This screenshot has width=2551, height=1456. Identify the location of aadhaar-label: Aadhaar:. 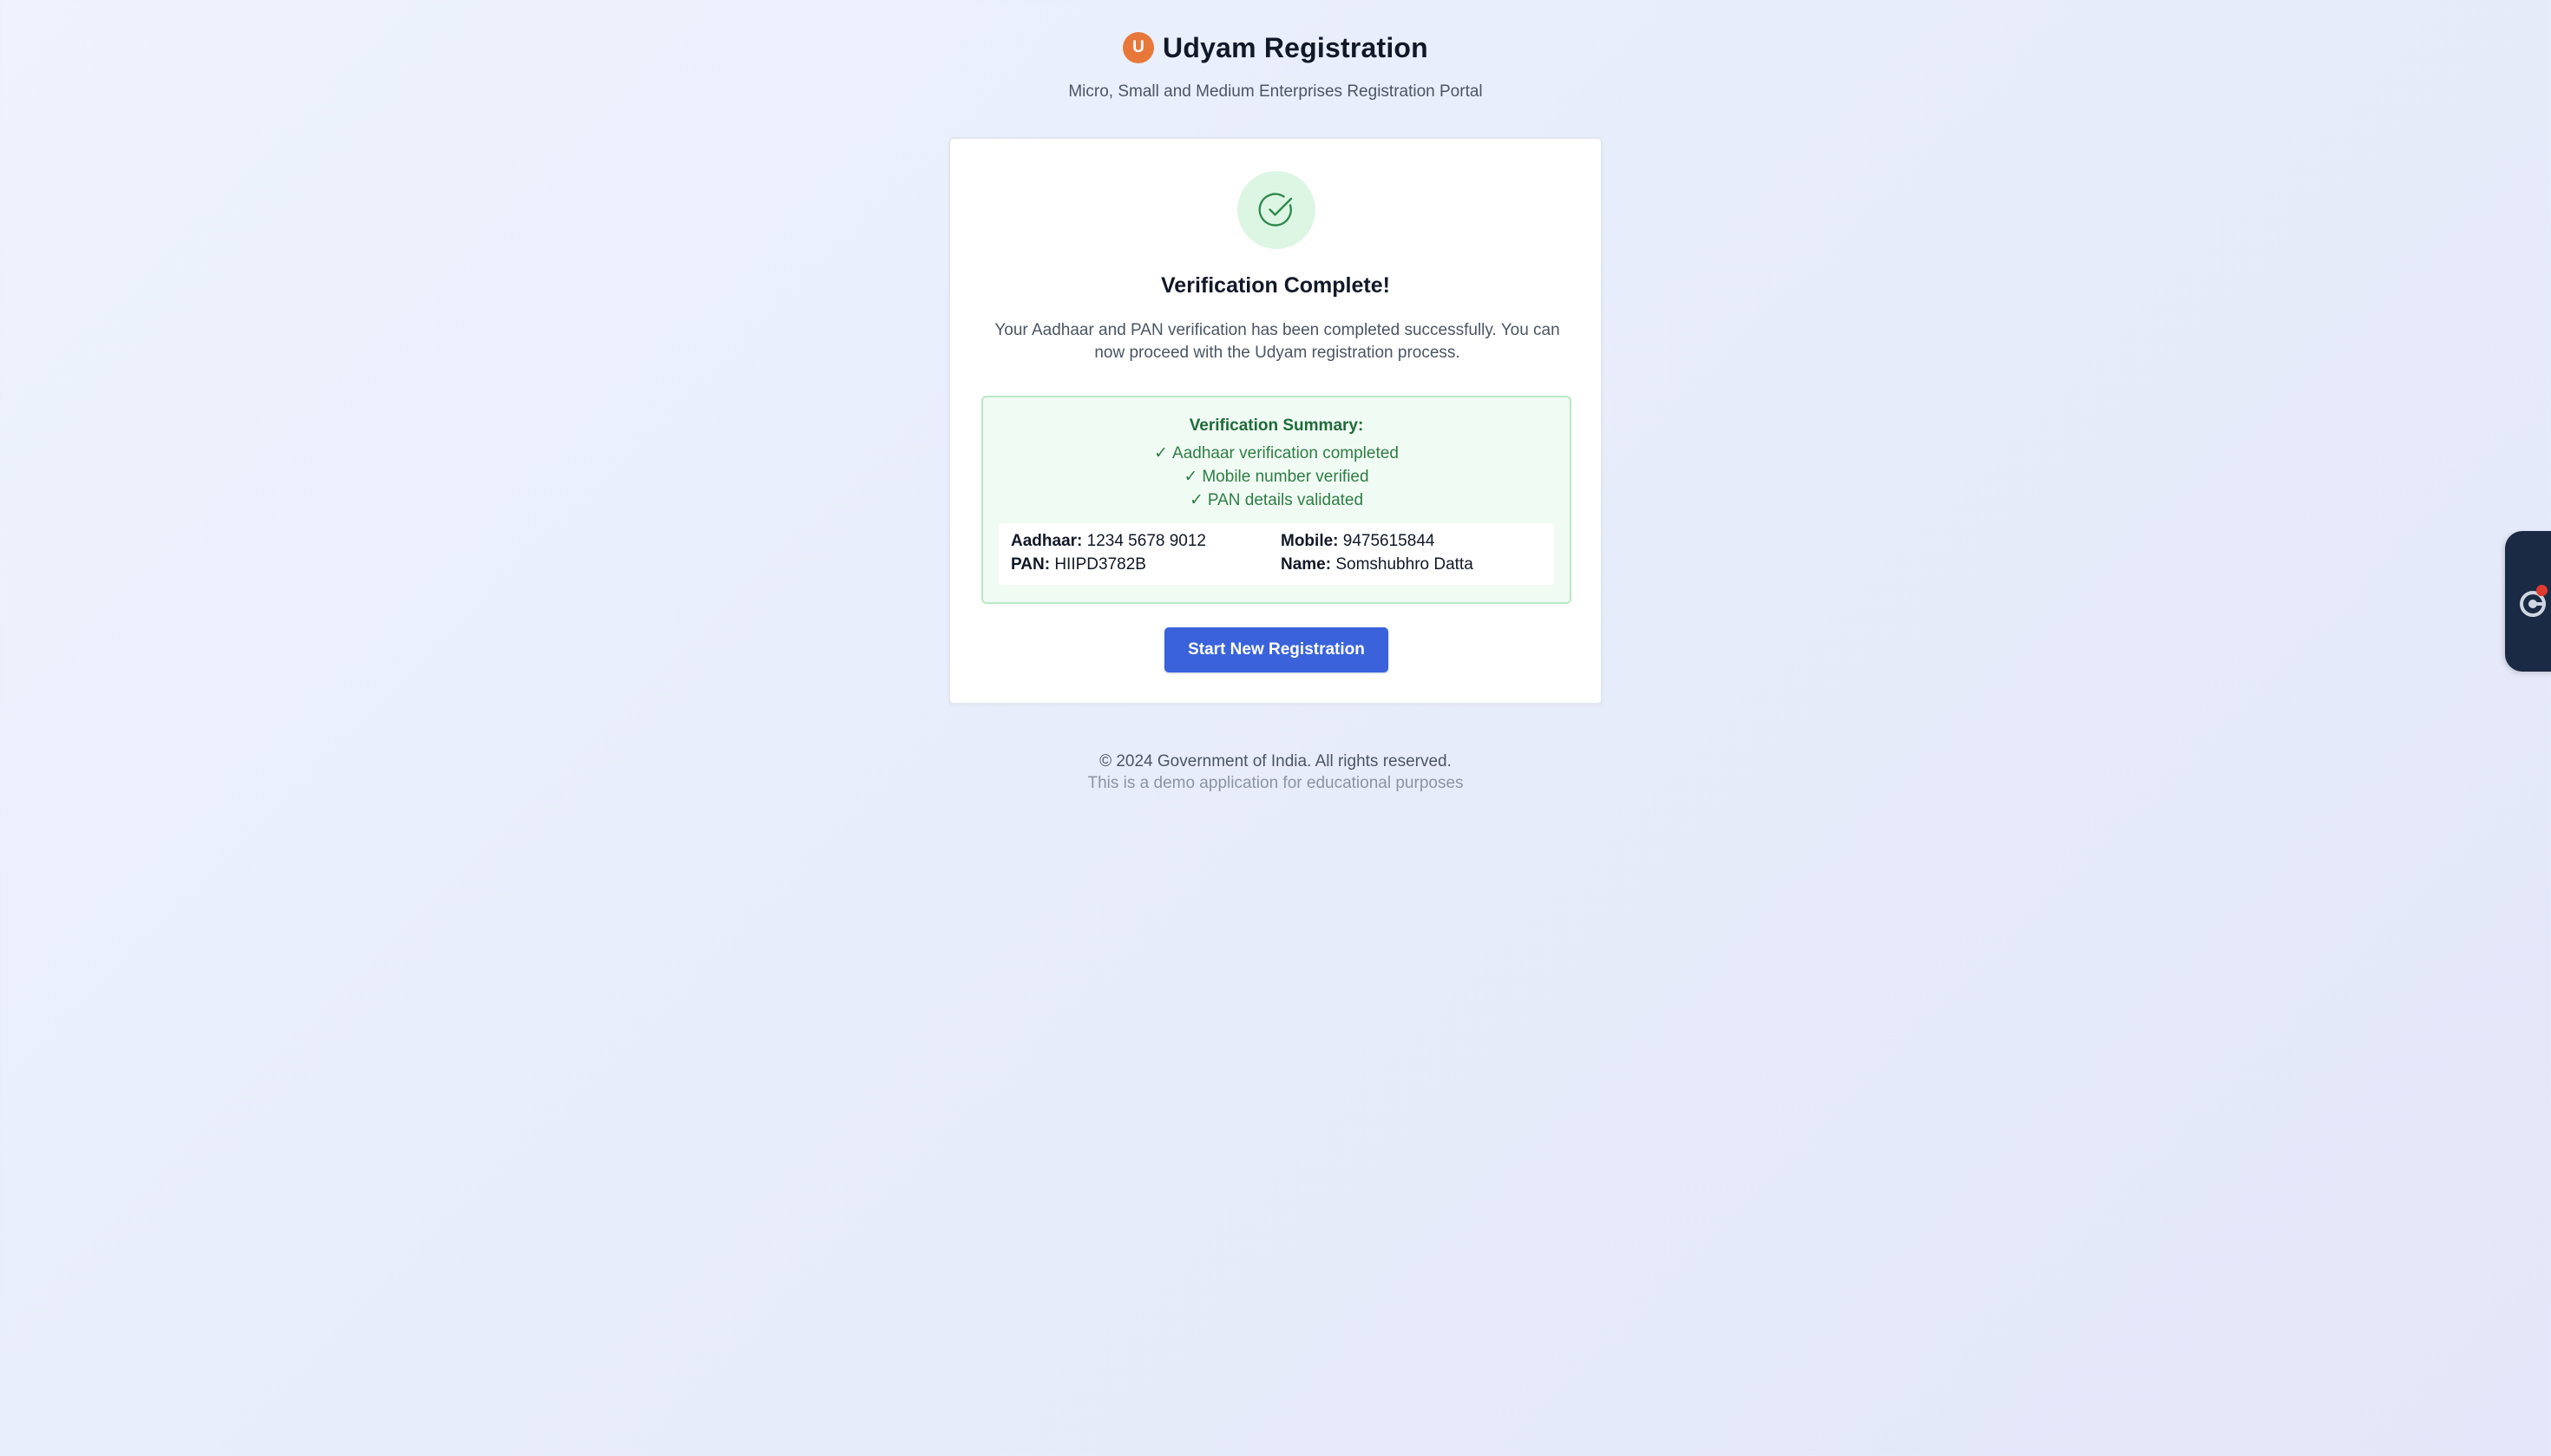
(1047, 541).